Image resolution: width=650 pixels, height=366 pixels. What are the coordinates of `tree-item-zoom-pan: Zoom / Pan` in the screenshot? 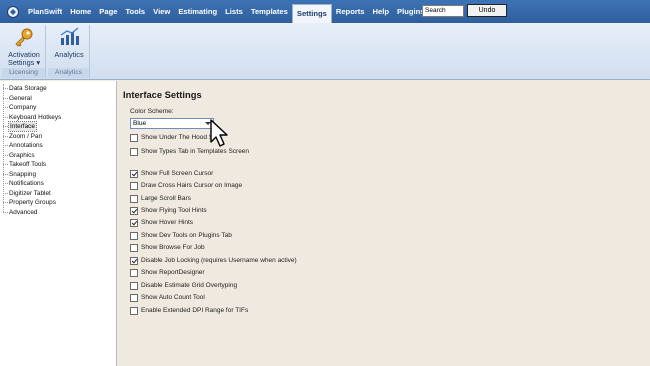 It's located at (22, 136).